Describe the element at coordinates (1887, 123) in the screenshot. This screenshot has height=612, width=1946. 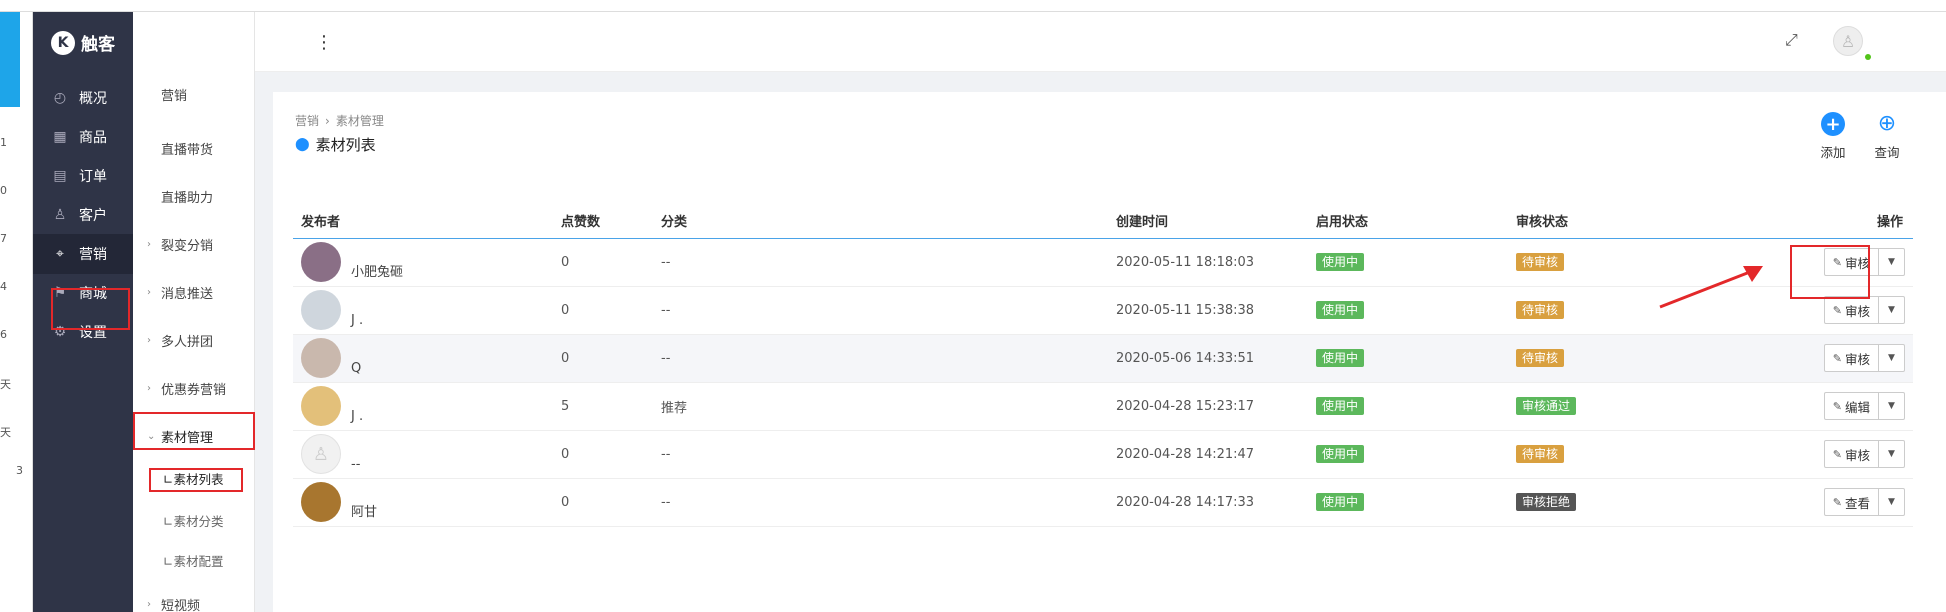
I see `zoom-search-icon: ⊕` at that location.